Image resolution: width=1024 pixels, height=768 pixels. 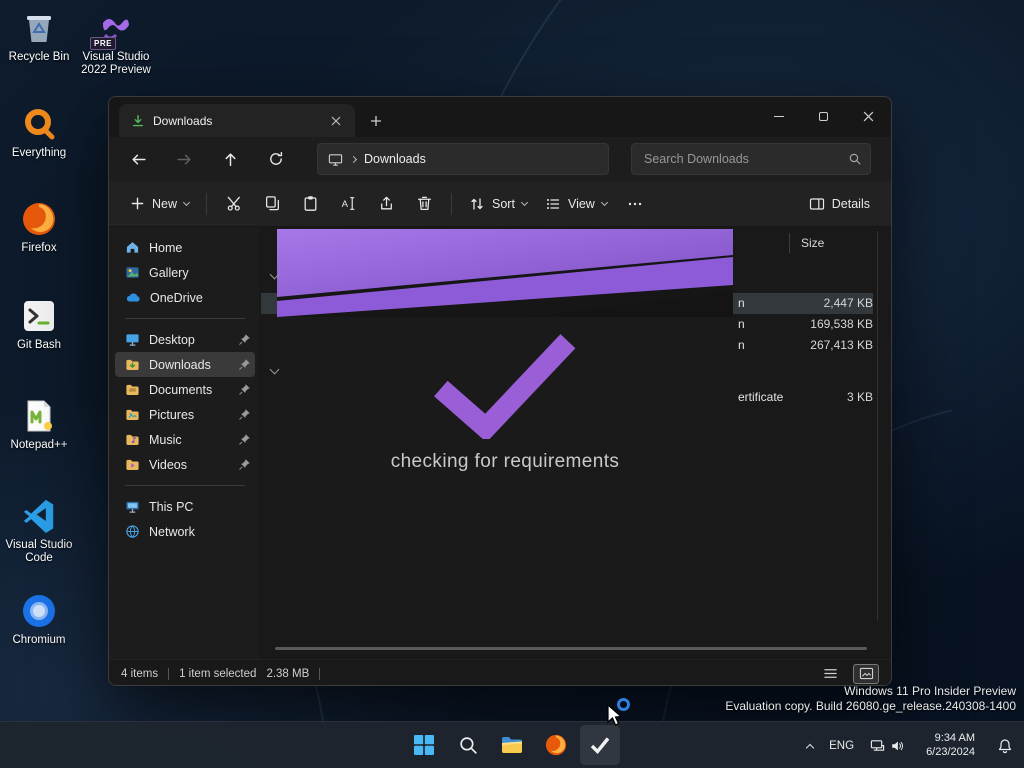 I want to click on share-button, so click(x=386, y=204).